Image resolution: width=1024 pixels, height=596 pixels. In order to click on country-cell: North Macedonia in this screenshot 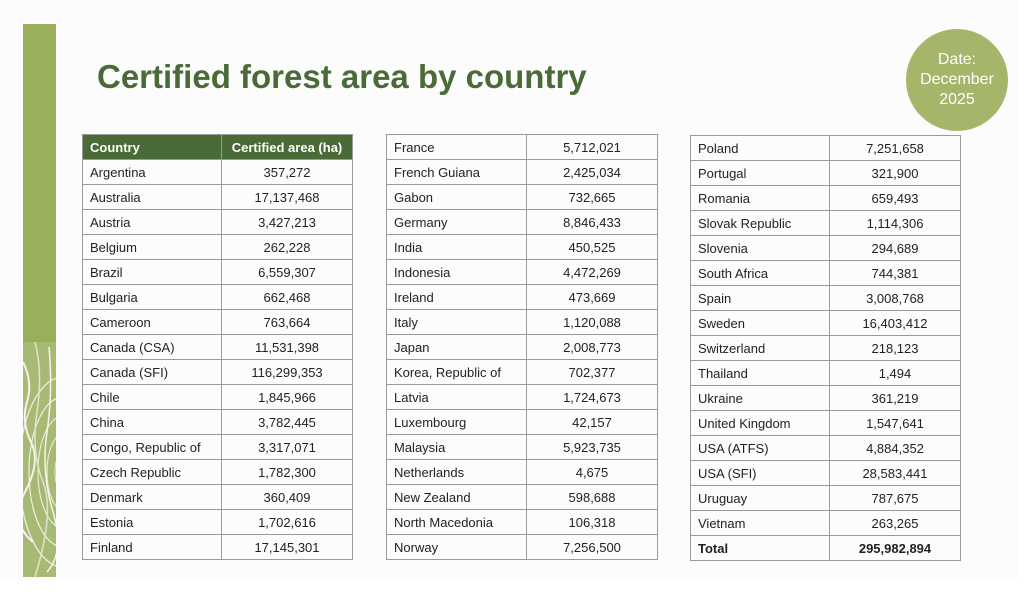, I will do `click(456, 522)`.